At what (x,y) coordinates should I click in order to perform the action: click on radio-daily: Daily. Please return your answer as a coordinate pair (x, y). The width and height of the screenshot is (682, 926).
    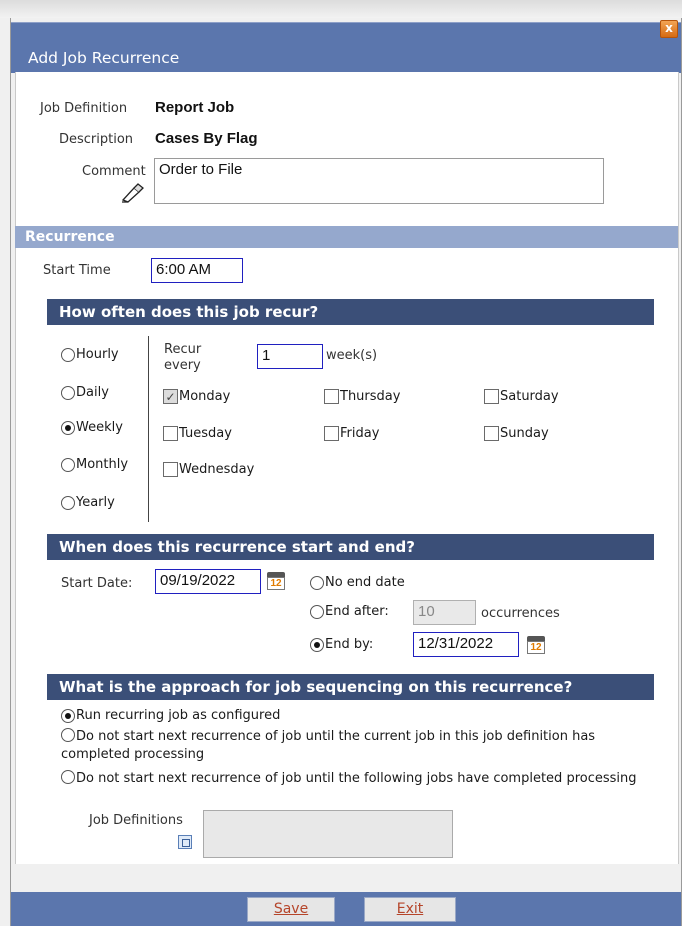
    Looking at the image, I should click on (85, 392).